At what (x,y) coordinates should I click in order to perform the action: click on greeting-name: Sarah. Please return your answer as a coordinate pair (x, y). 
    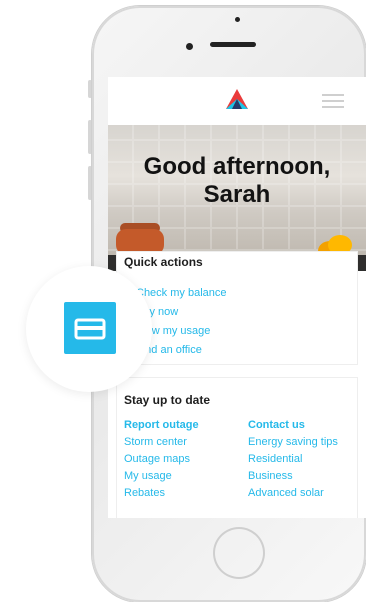
    Looking at the image, I should click on (237, 194).